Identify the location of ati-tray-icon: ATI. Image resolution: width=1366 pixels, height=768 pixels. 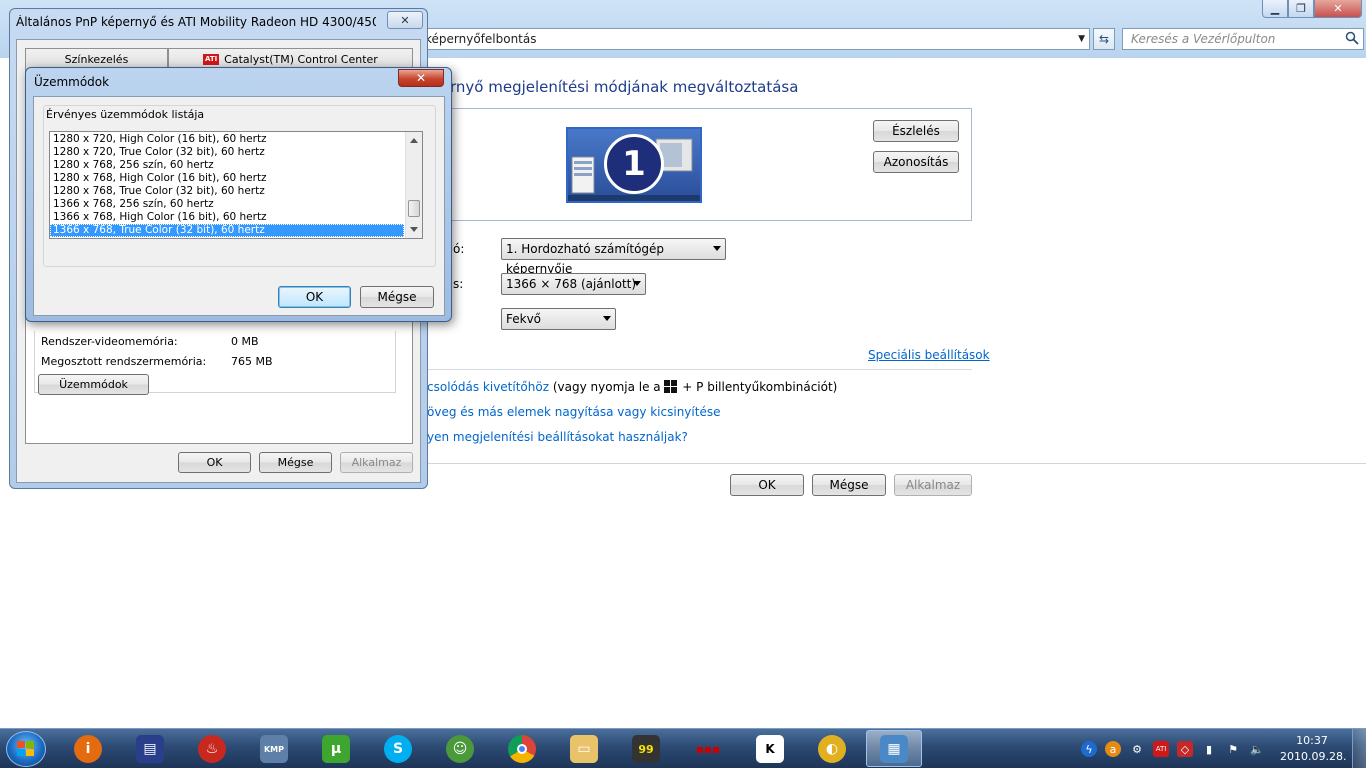
(1161, 749).